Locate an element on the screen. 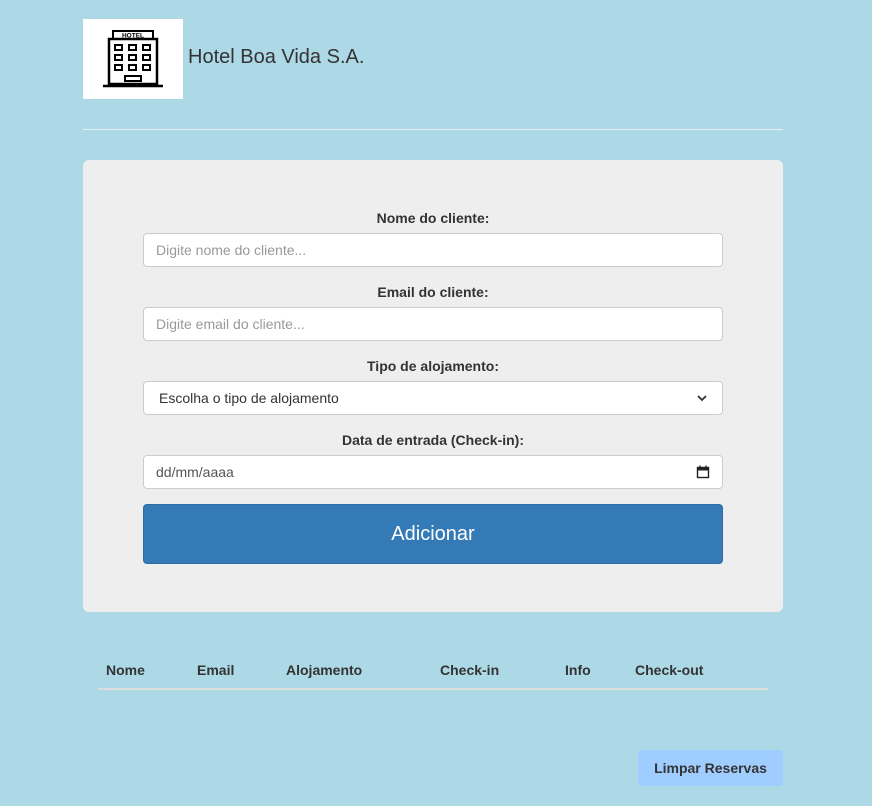  column-header-checkin: Check-in is located at coordinates (470, 670).